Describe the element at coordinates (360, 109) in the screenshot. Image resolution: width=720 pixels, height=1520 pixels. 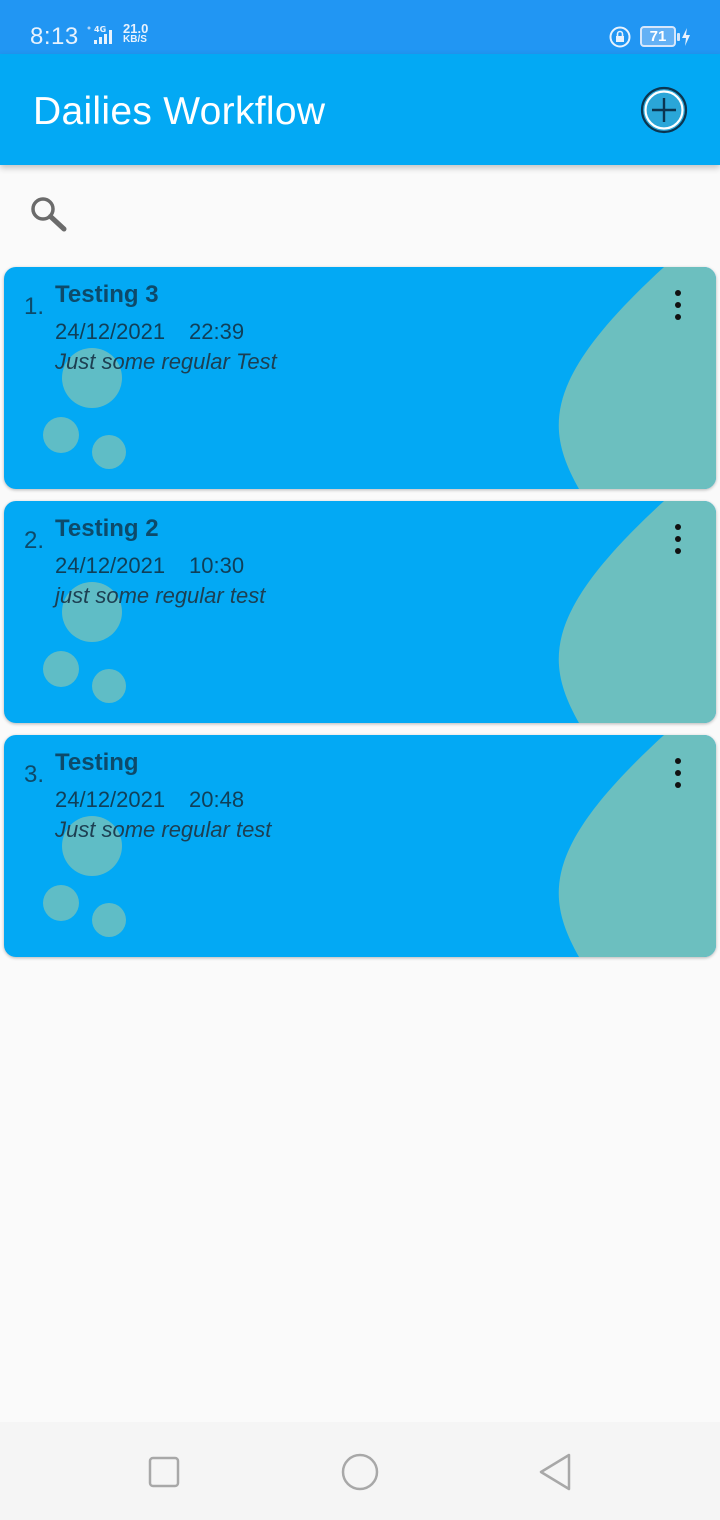
I see `app-bar: Dailies Workflow` at that location.